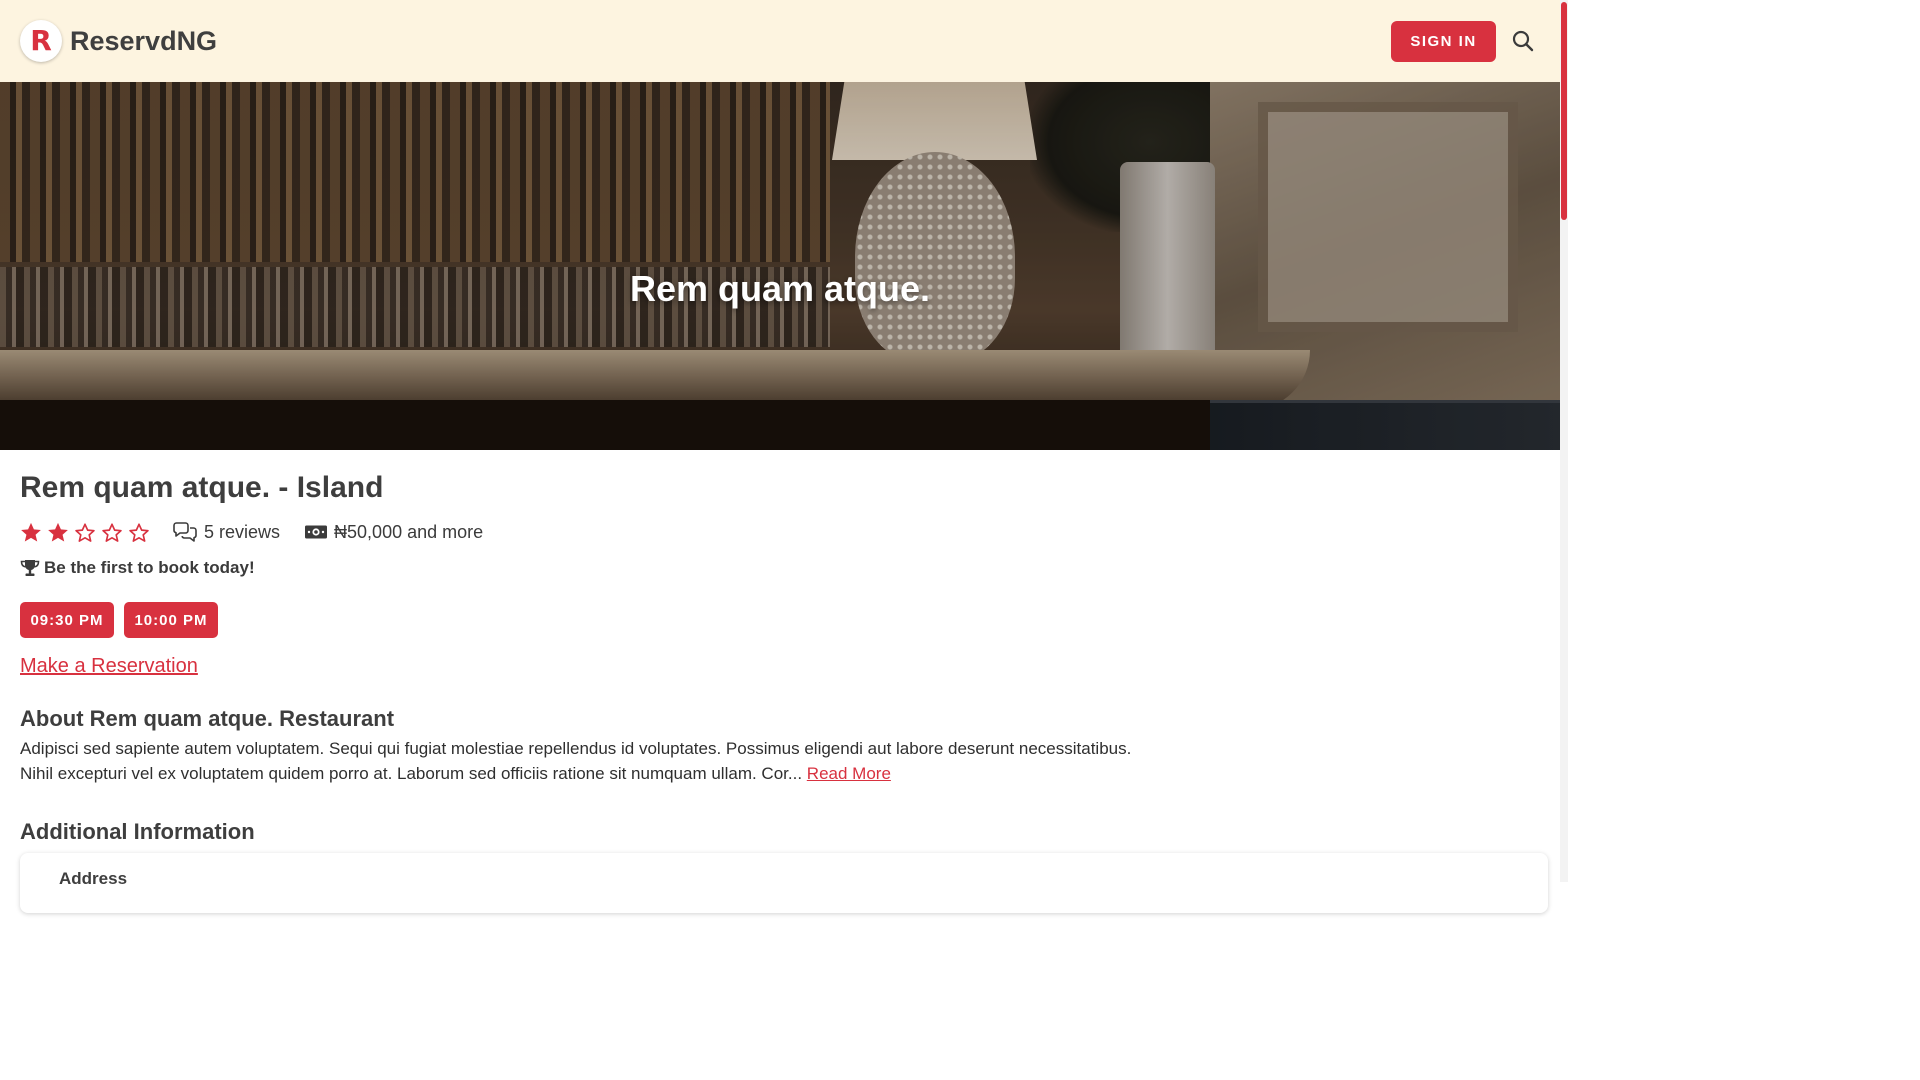  What do you see at coordinates (1564, 111) in the screenshot?
I see `scrollbar-thumb` at bounding box center [1564, 111].